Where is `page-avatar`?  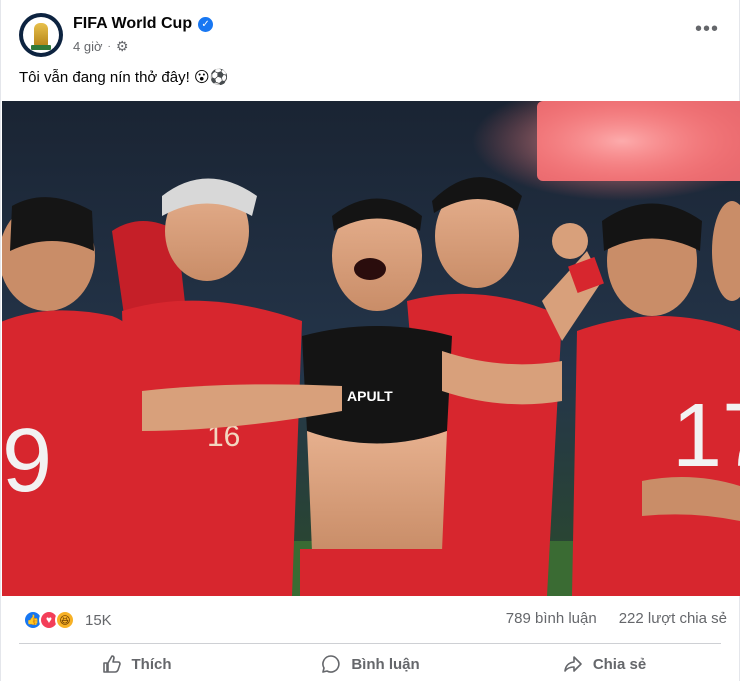
page-avatar is located at coordinates (41, 35).